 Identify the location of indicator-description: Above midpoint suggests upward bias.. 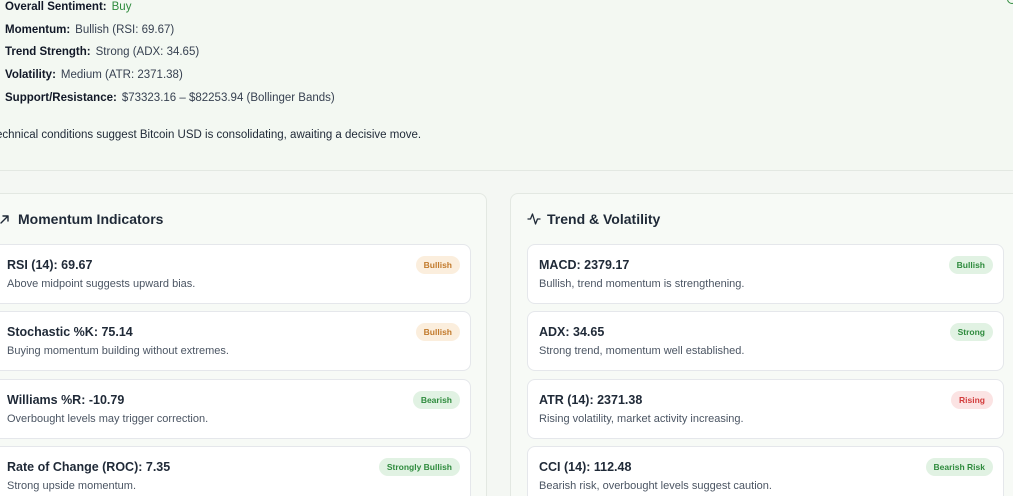
(101, 284).